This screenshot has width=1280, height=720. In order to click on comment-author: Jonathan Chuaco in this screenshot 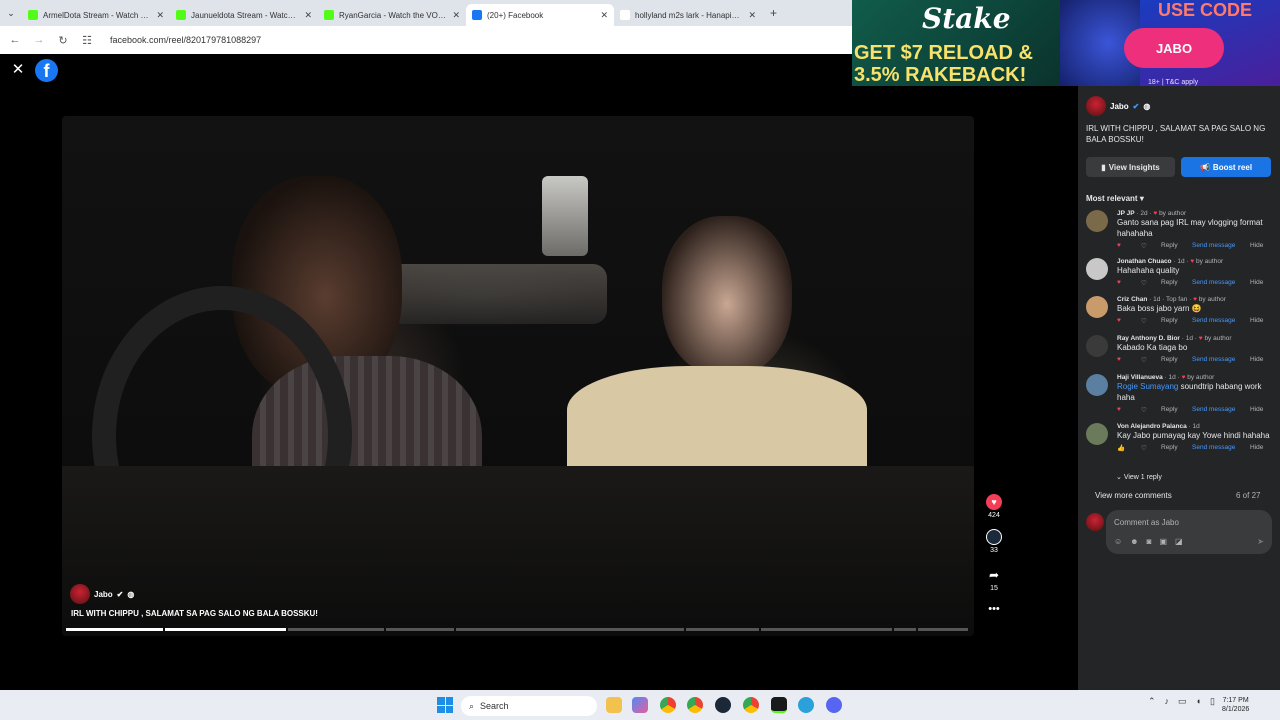, I will do `click(1144, 261)`.